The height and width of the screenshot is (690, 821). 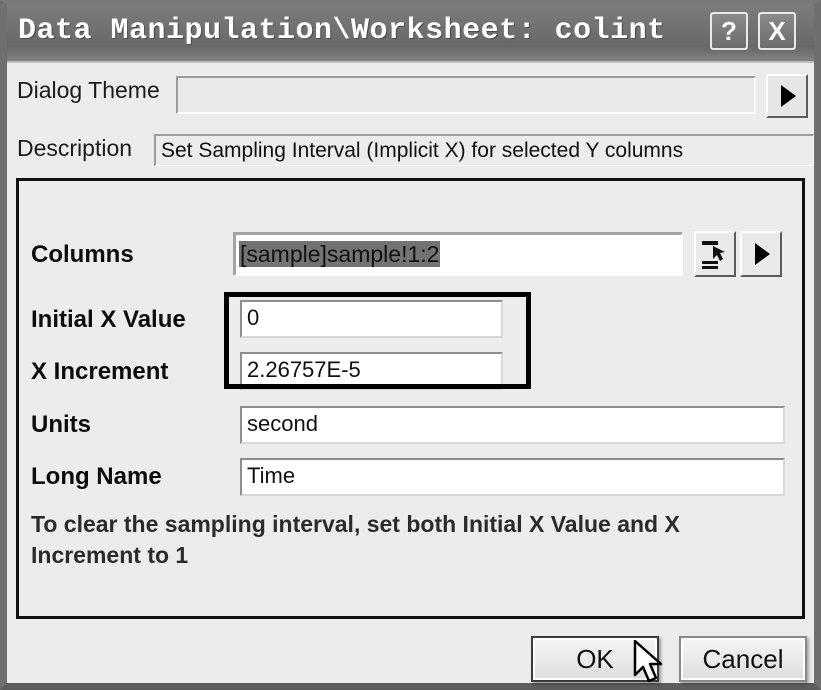 What do you see at coordinates (88, 90) in the screenshot?
I see `dialog-theme-label: Dialog Theme` at bounding box center [88, 90].